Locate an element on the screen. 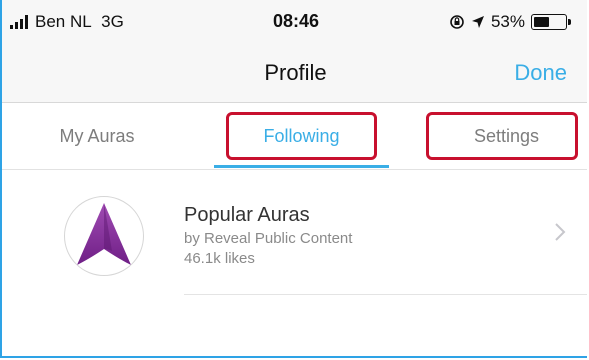  battery-level is located at coordinates (541, 22).